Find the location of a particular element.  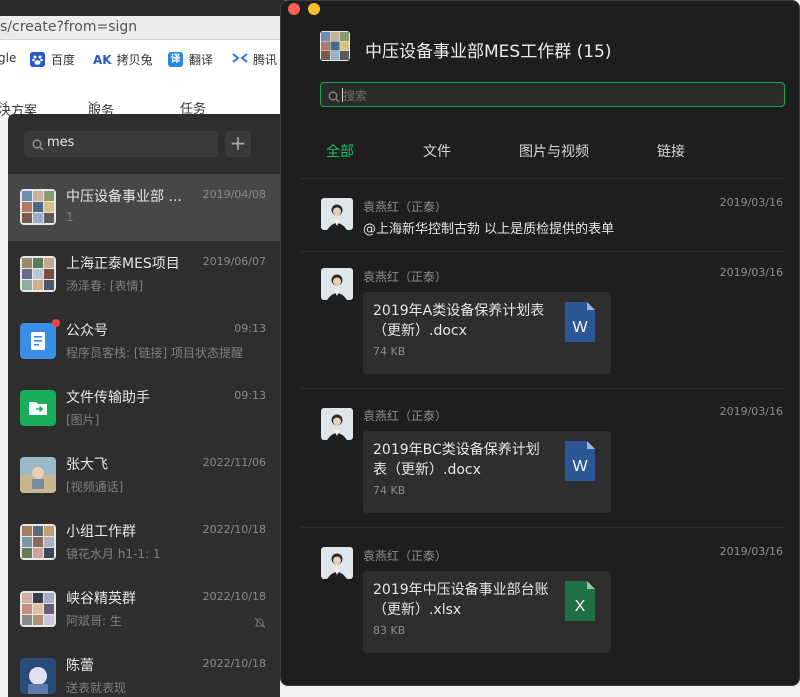

chat-item: 陈蕾 2022/10/18 送表就表现 is located at coordinates (144, 670).